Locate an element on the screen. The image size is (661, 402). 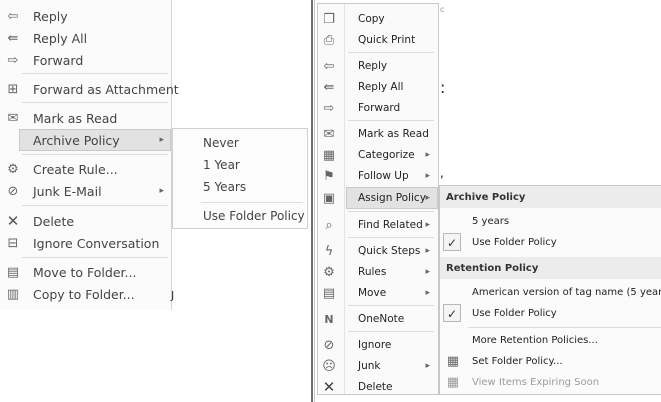
background-text-fragment: : is located at coordinates (443, 87).